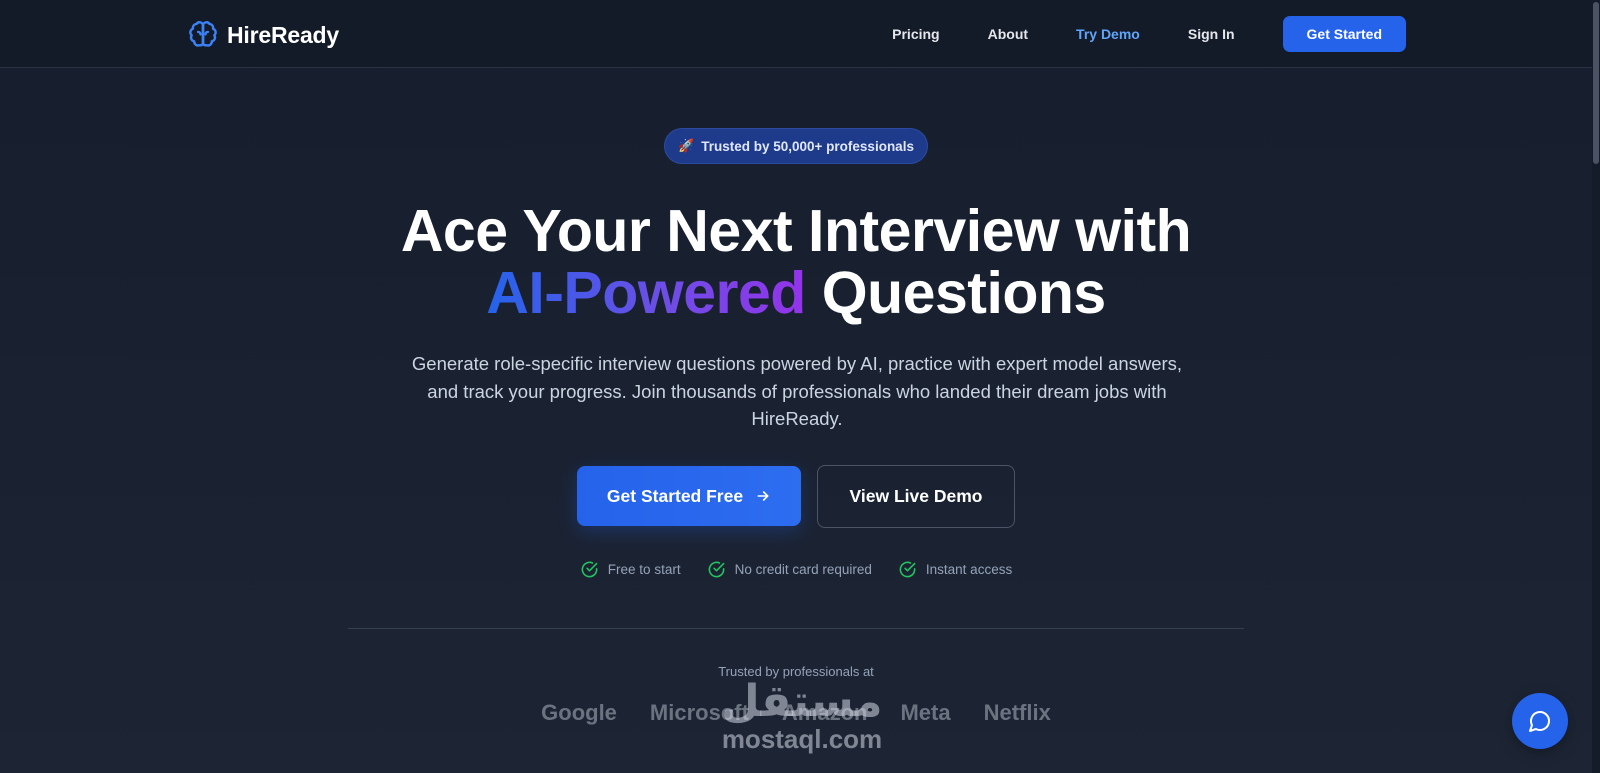 The image size is (1600, 773). I want to click on feature-label: No credit card required, so click(803, 569).